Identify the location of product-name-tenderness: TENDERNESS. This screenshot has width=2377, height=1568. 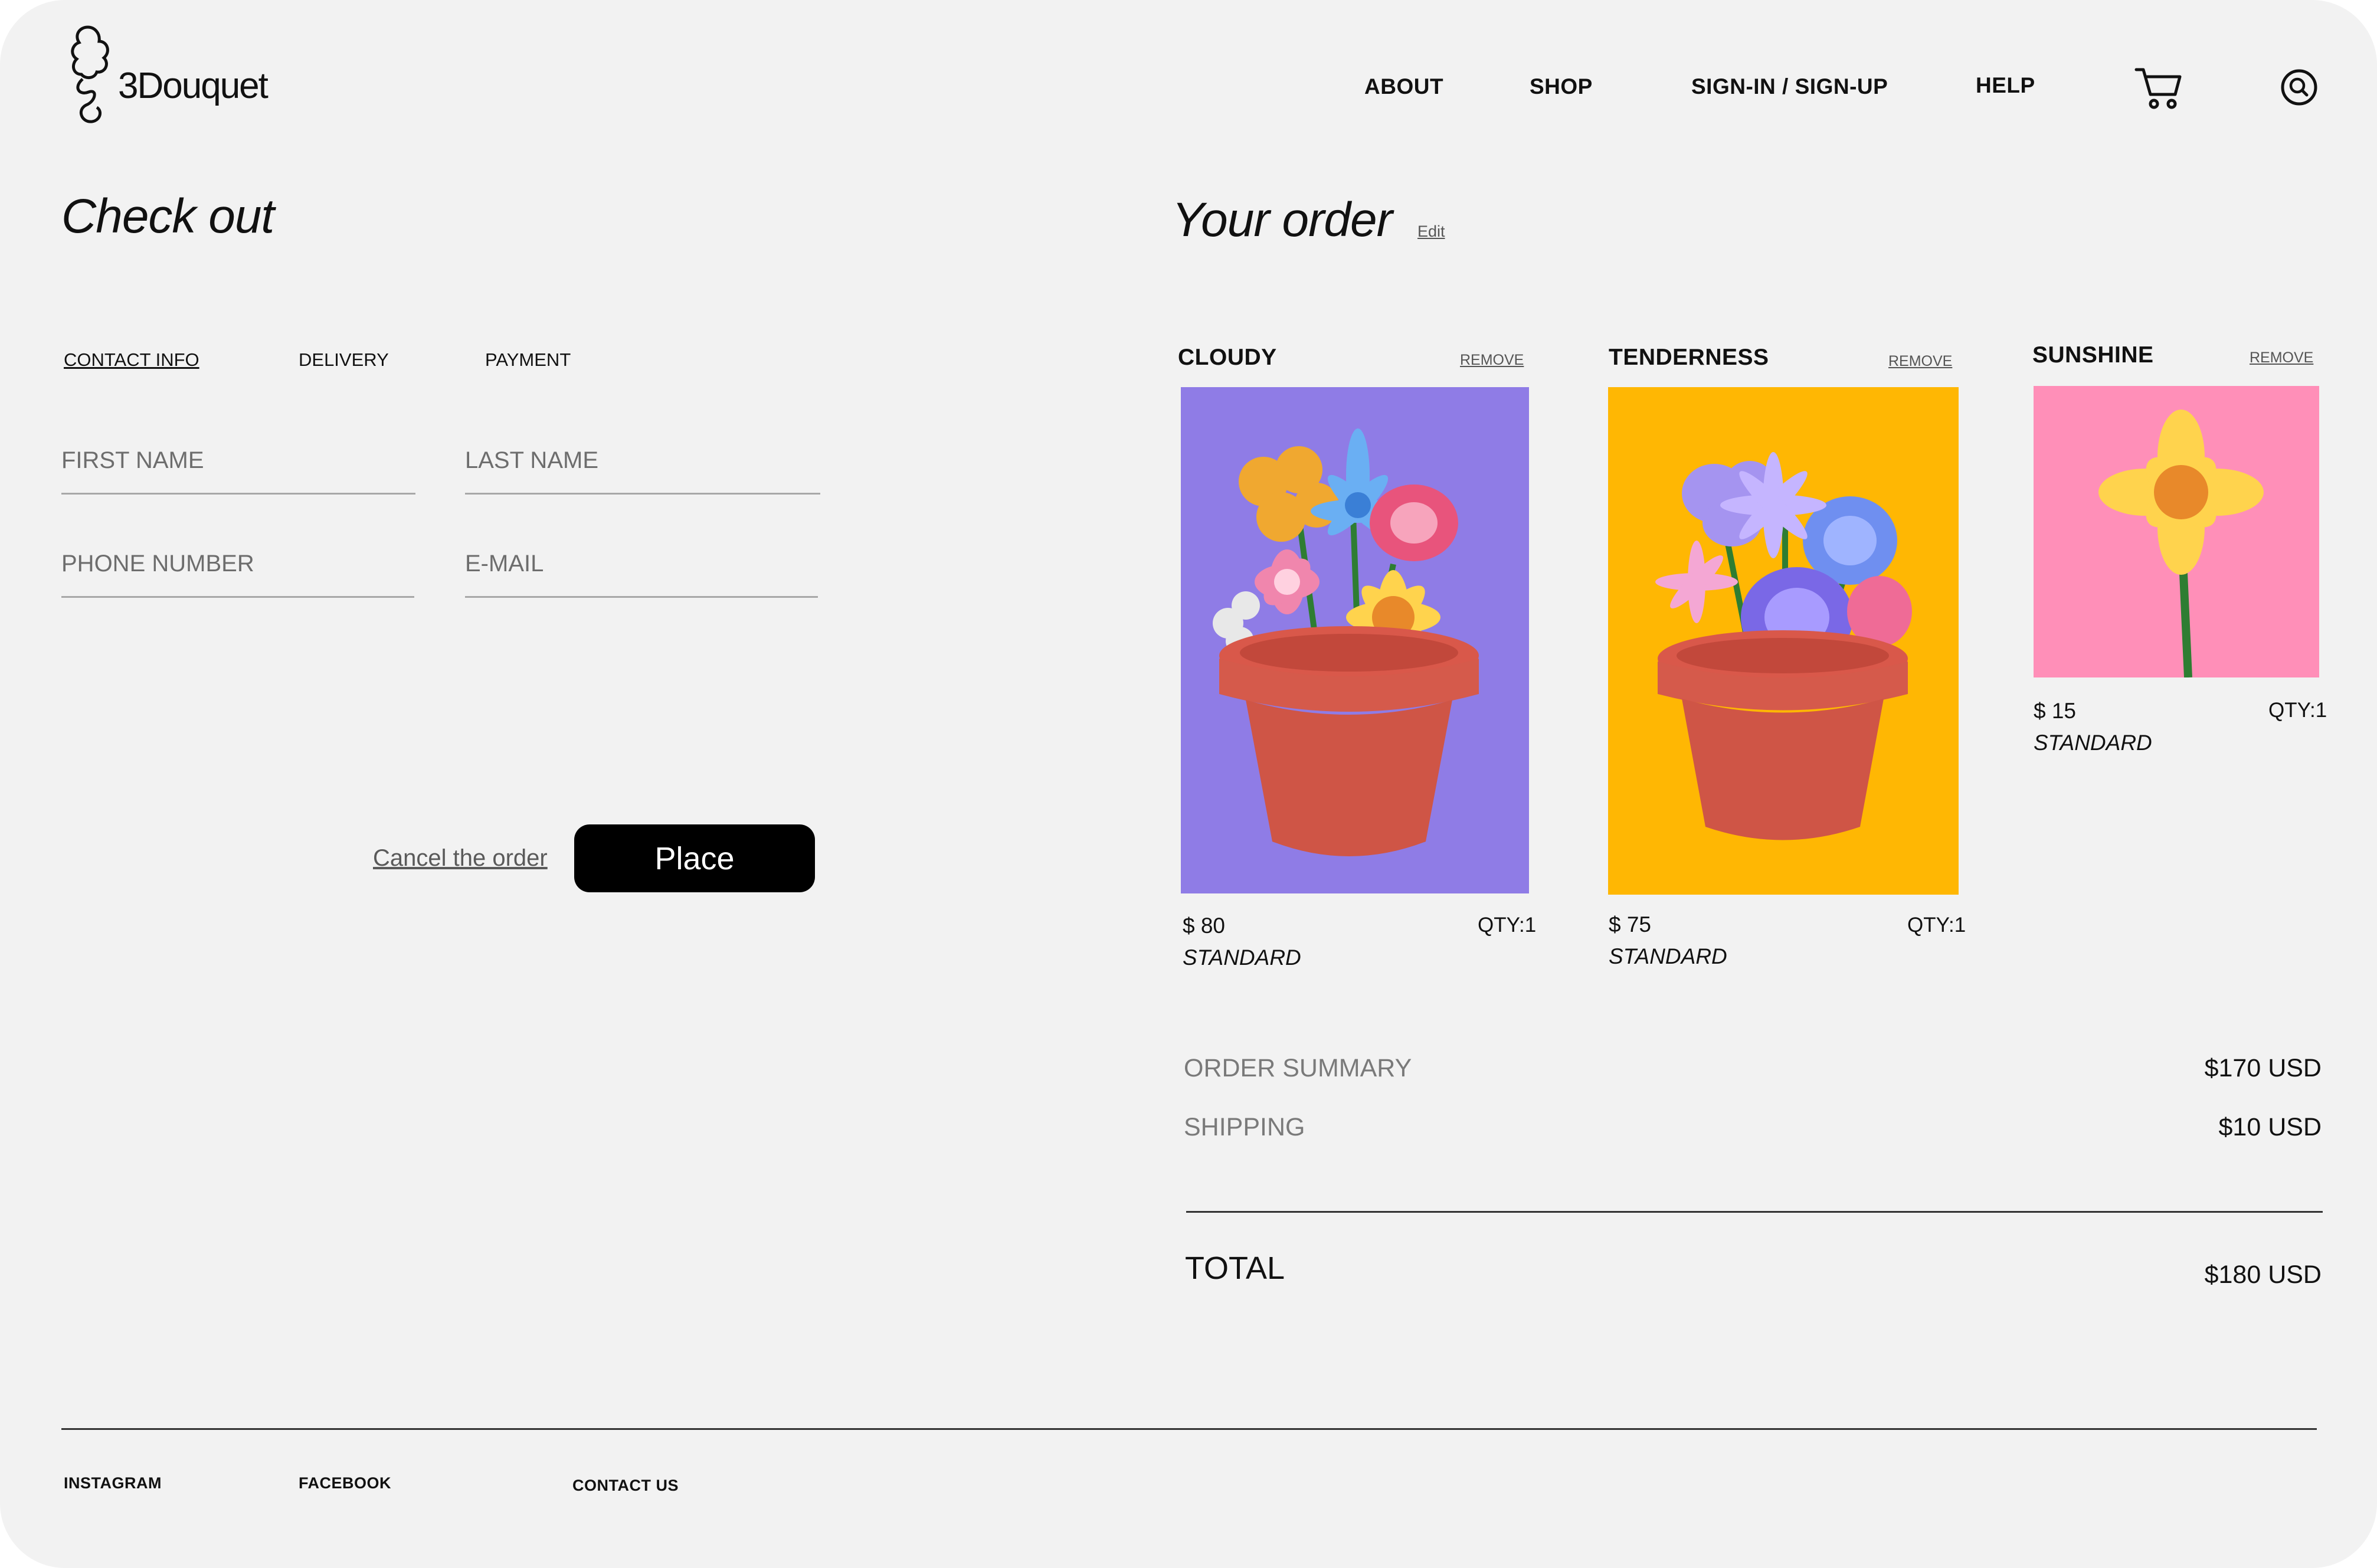
(1689, 357).